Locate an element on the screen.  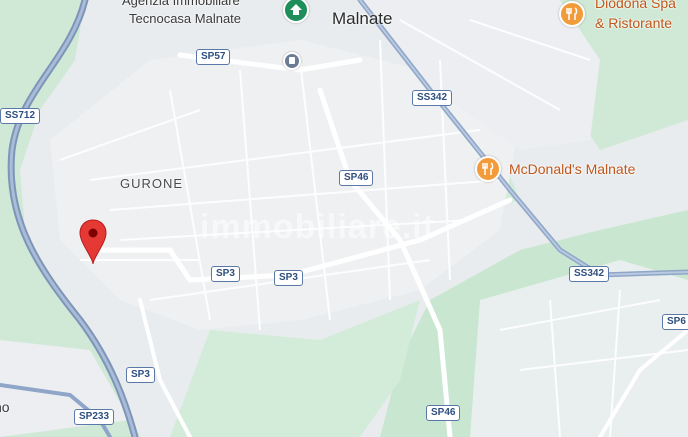
road-shield-sp6: SP6 is located at coordinates (675, 322).